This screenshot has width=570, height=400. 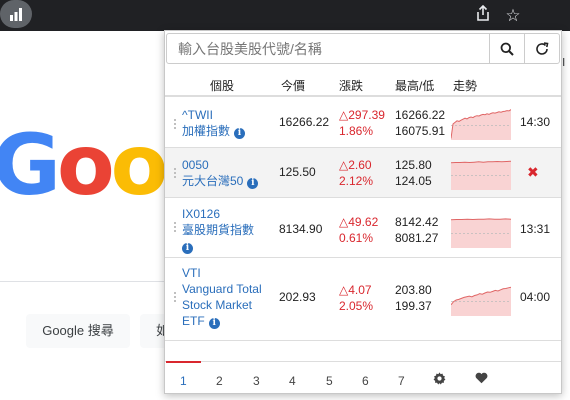 I want to click on tab-6: 6, so click(x=365, y=381).